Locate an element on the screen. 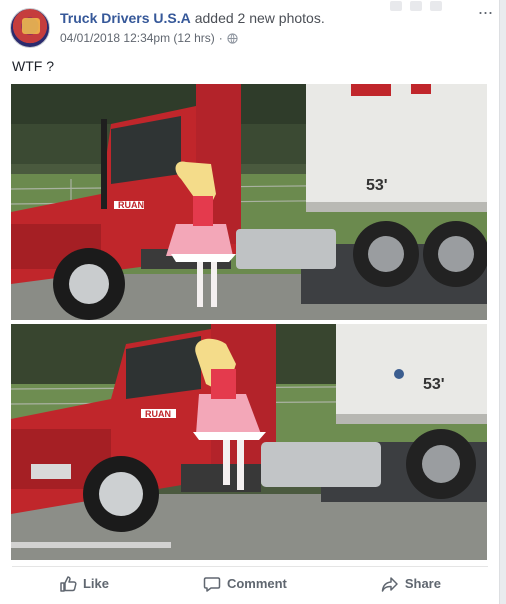 The image size is (506, 604). post-caption: WTF ? is located at coordinates (33, 66).